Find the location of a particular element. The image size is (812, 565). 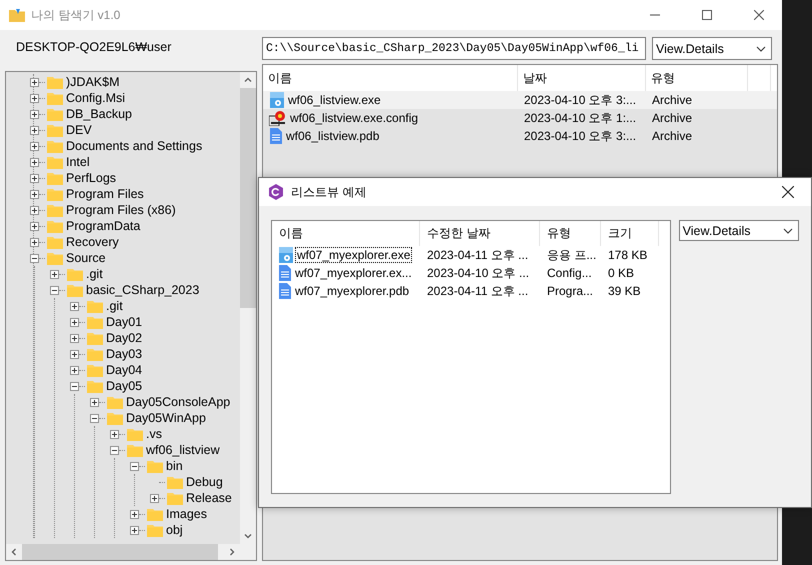

tree-item: Release is located at coordinates (209, 498).